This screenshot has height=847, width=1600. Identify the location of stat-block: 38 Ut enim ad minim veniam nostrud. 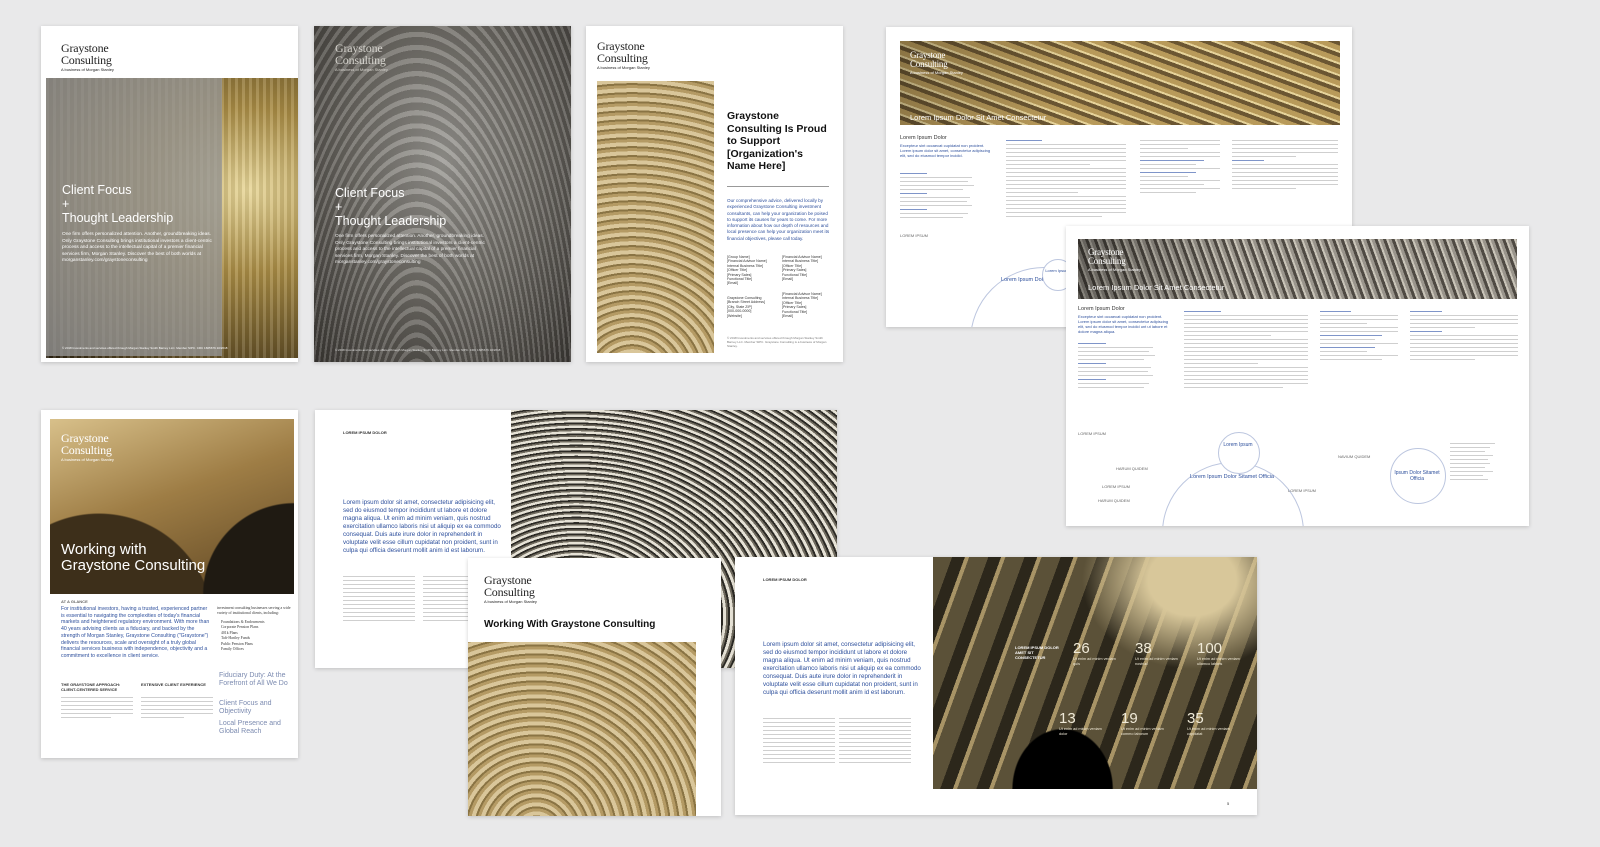
(1160, 653).